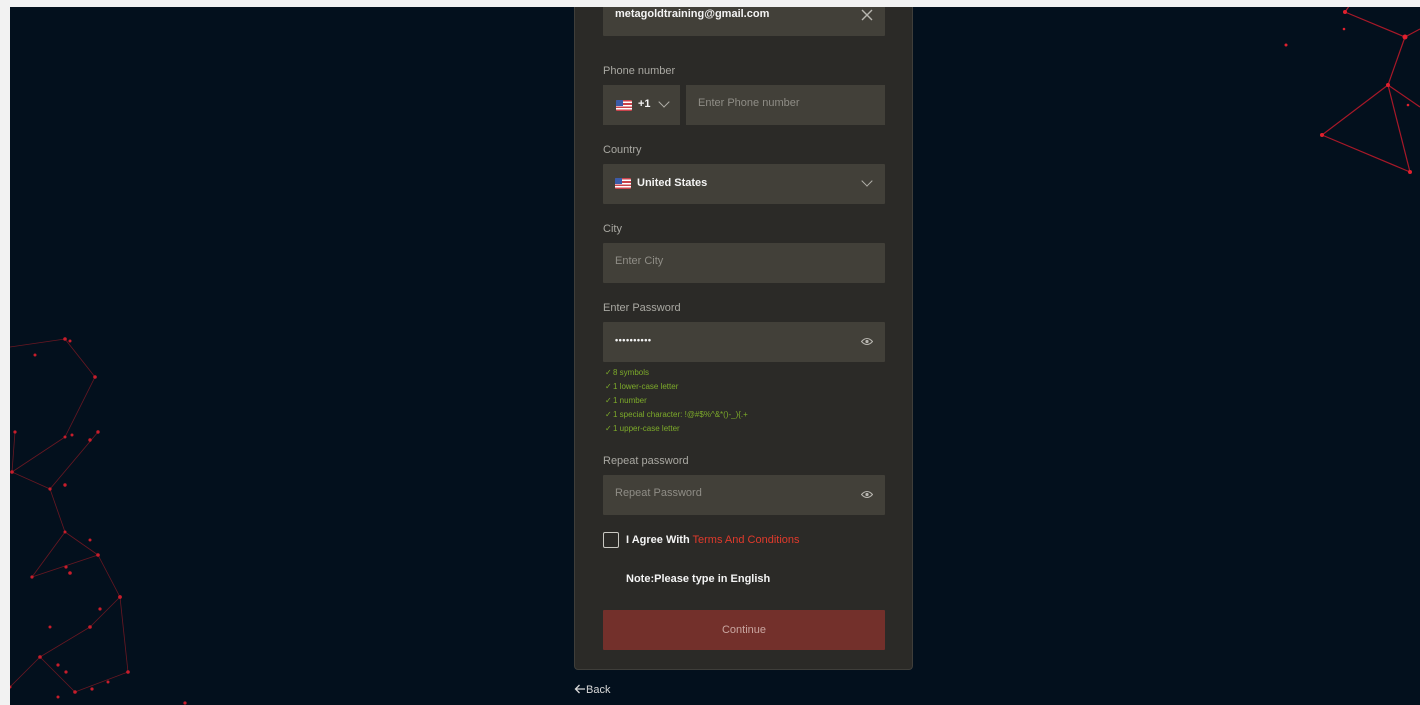 This screenshot has height=705, width=1420. Describe the element at coordinates (1352, 90) in the screenshot. I see `network-decoration-top-right` at that location.